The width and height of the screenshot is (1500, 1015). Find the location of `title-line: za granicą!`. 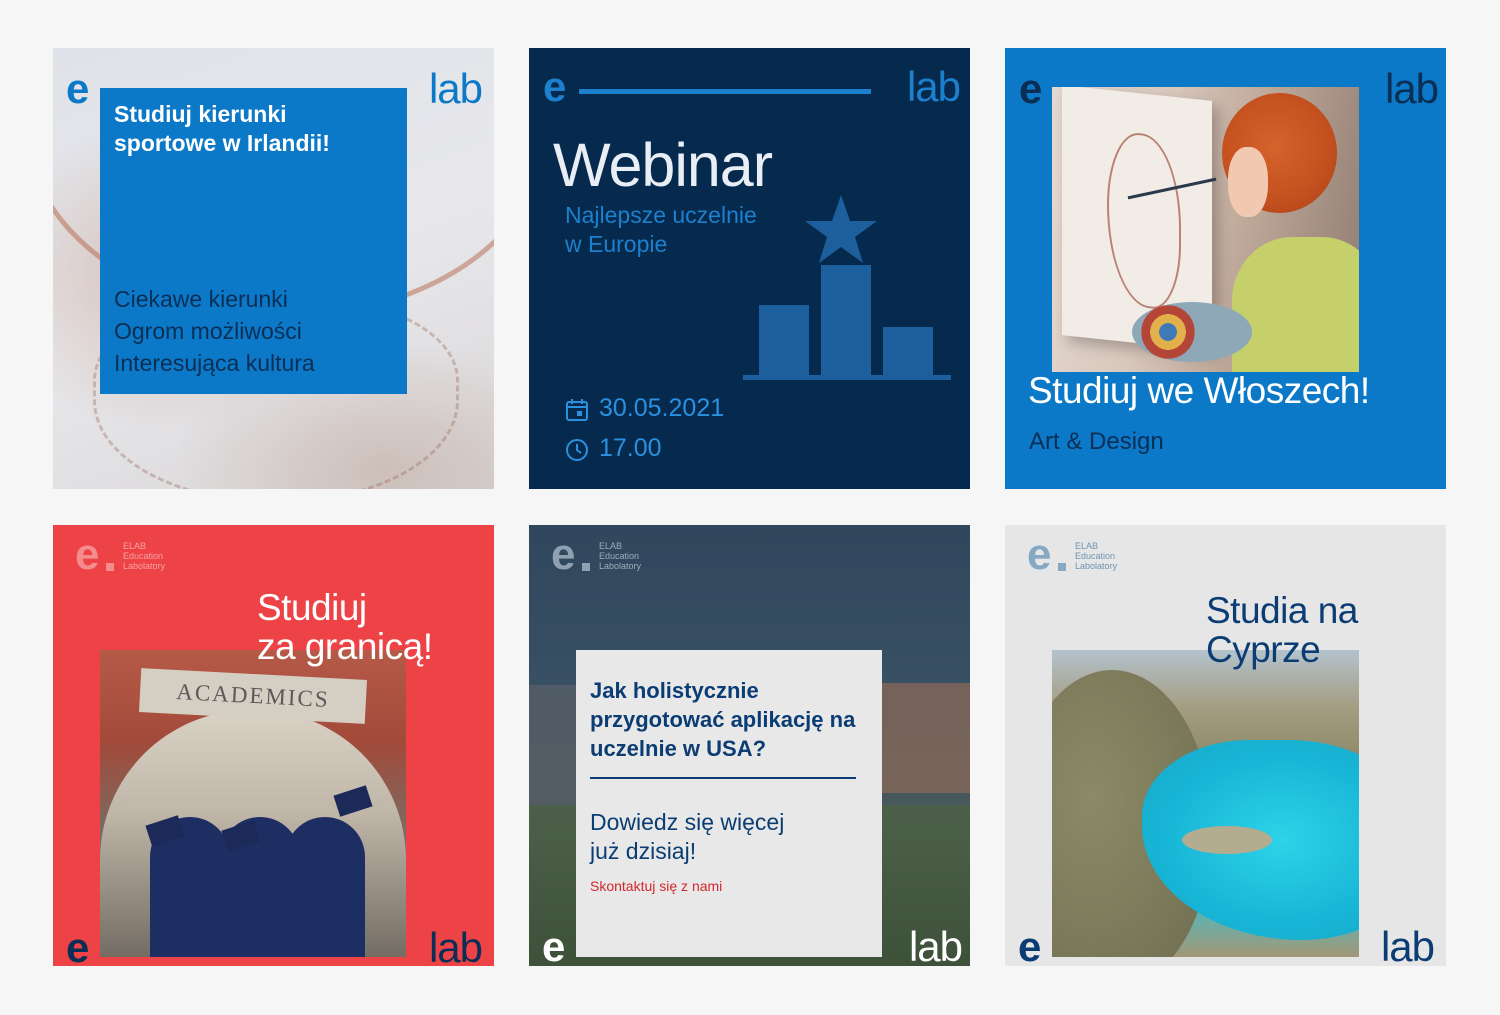

title-line: za granicą! is located at coordinates (345, 646).